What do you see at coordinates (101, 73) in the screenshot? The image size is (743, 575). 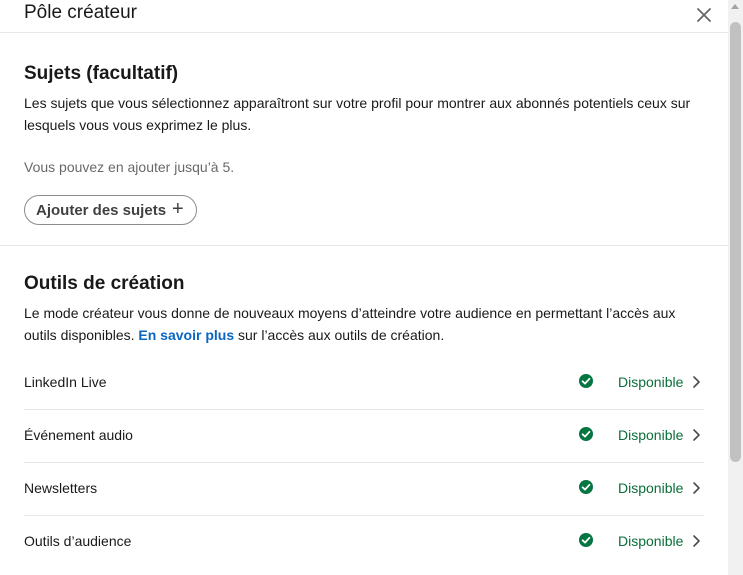 I see `topics-heading: Sujets (facultatif)` at bounding box center [101, 73].